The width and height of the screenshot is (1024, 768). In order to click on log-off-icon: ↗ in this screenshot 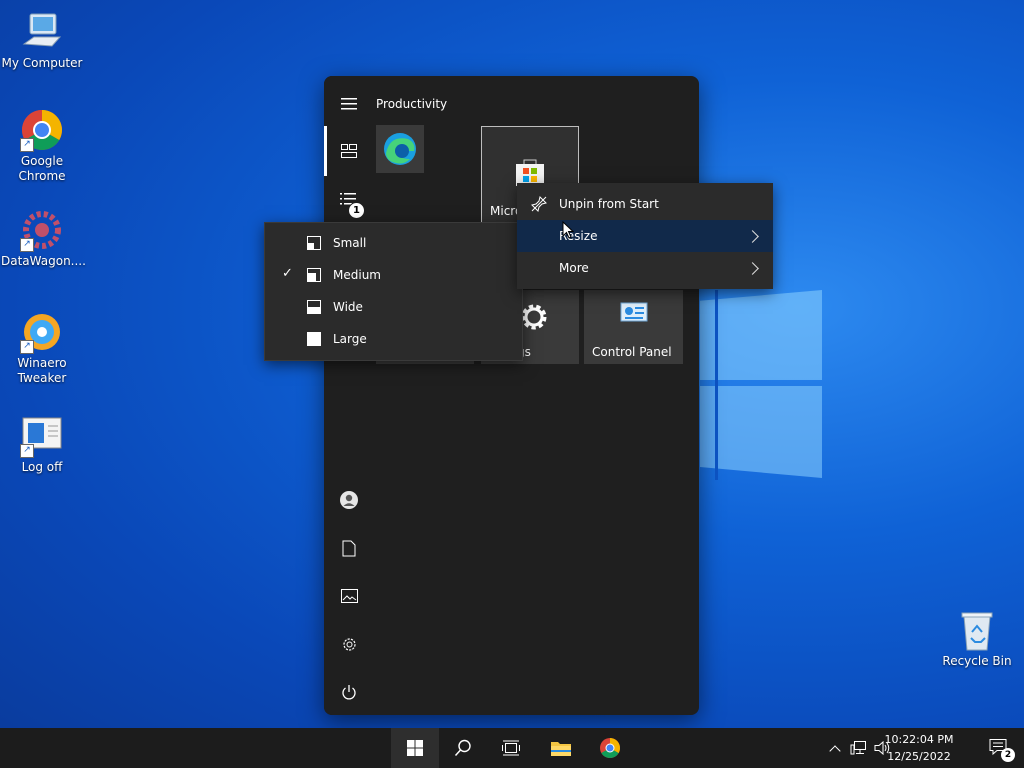, I will do `click(42, 436)`.